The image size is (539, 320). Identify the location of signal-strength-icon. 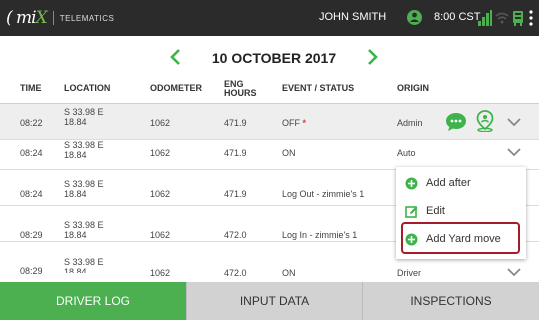
(485, 18).